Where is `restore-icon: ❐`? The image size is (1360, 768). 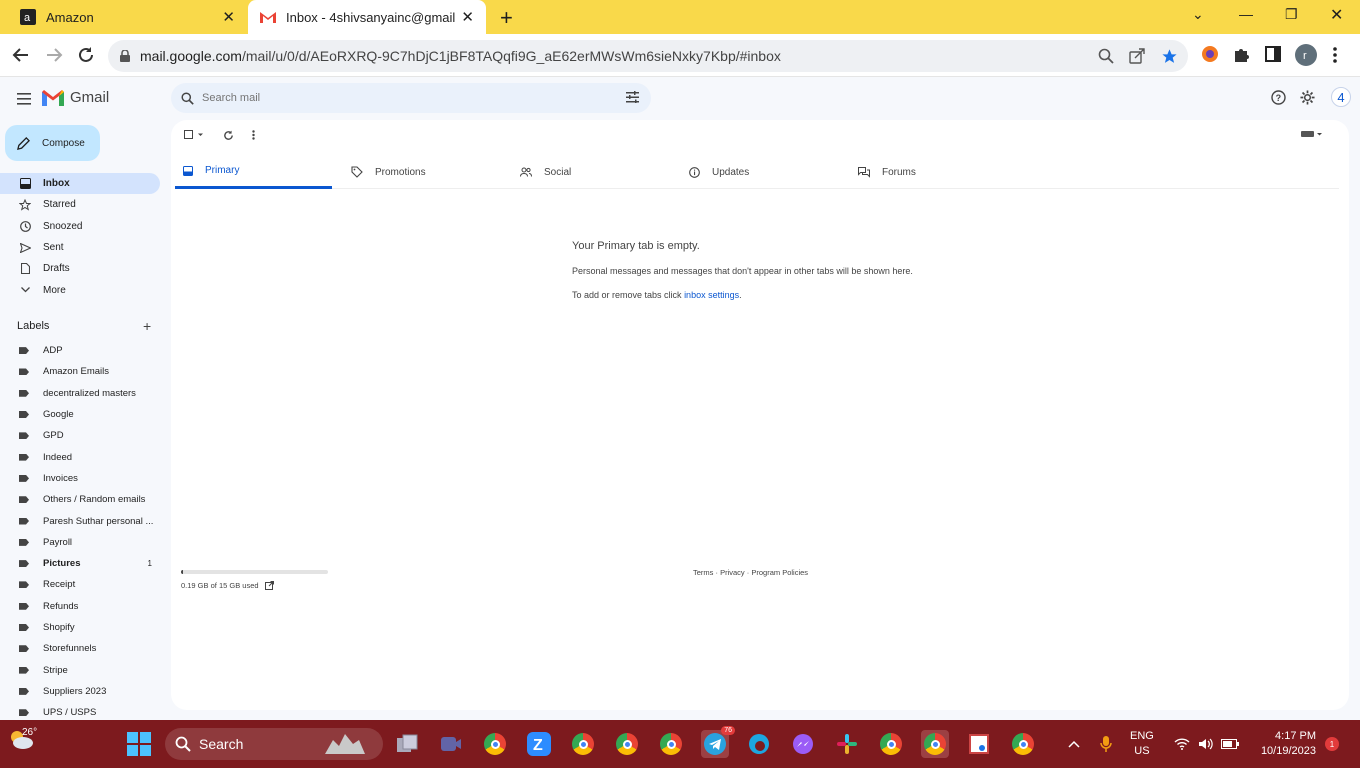
restore-icon: ❐ is located at coordinates (1291, 14).